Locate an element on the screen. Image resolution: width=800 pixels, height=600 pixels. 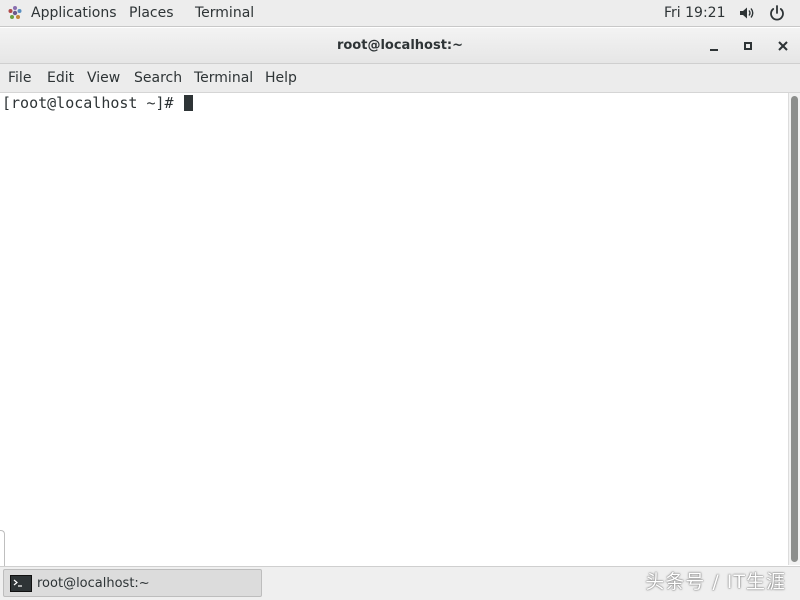
minimize-icon is located at coordinates (714, 45).